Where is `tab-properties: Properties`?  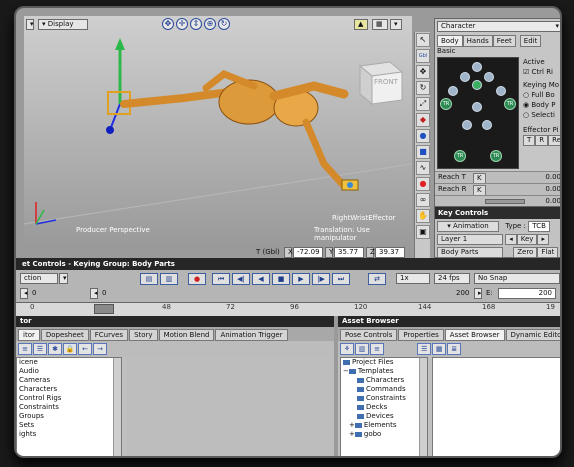 tab-properties: Properties is located at coordinates (421, 335).